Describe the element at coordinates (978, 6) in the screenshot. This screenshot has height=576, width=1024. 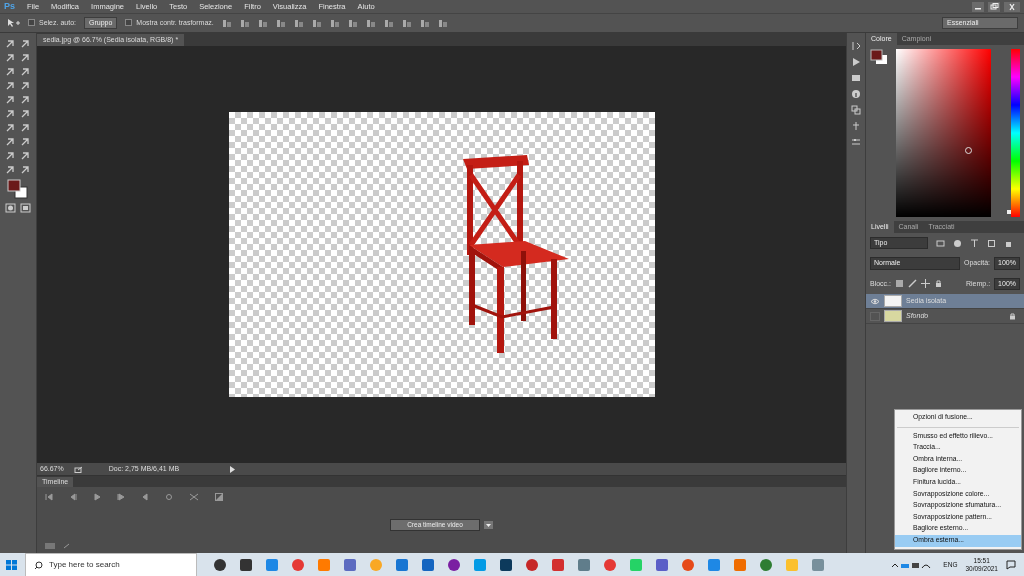
I see `minimize-icon` at that location.